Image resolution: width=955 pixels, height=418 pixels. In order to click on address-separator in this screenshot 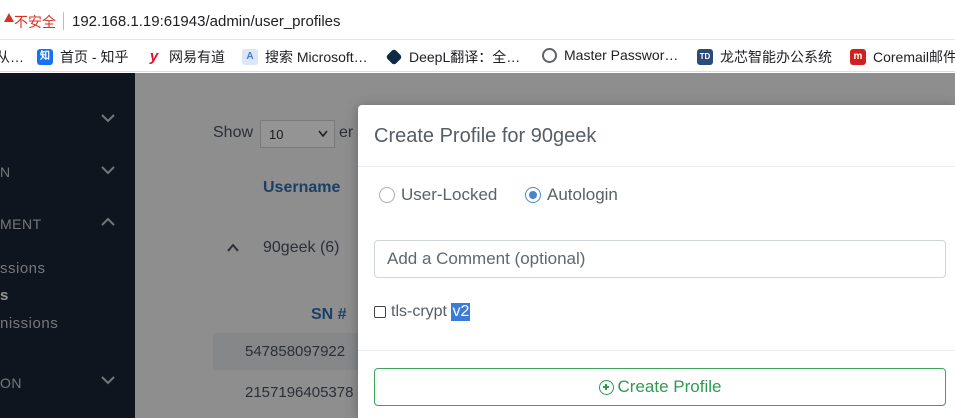, I will do `click(63, 21)`.